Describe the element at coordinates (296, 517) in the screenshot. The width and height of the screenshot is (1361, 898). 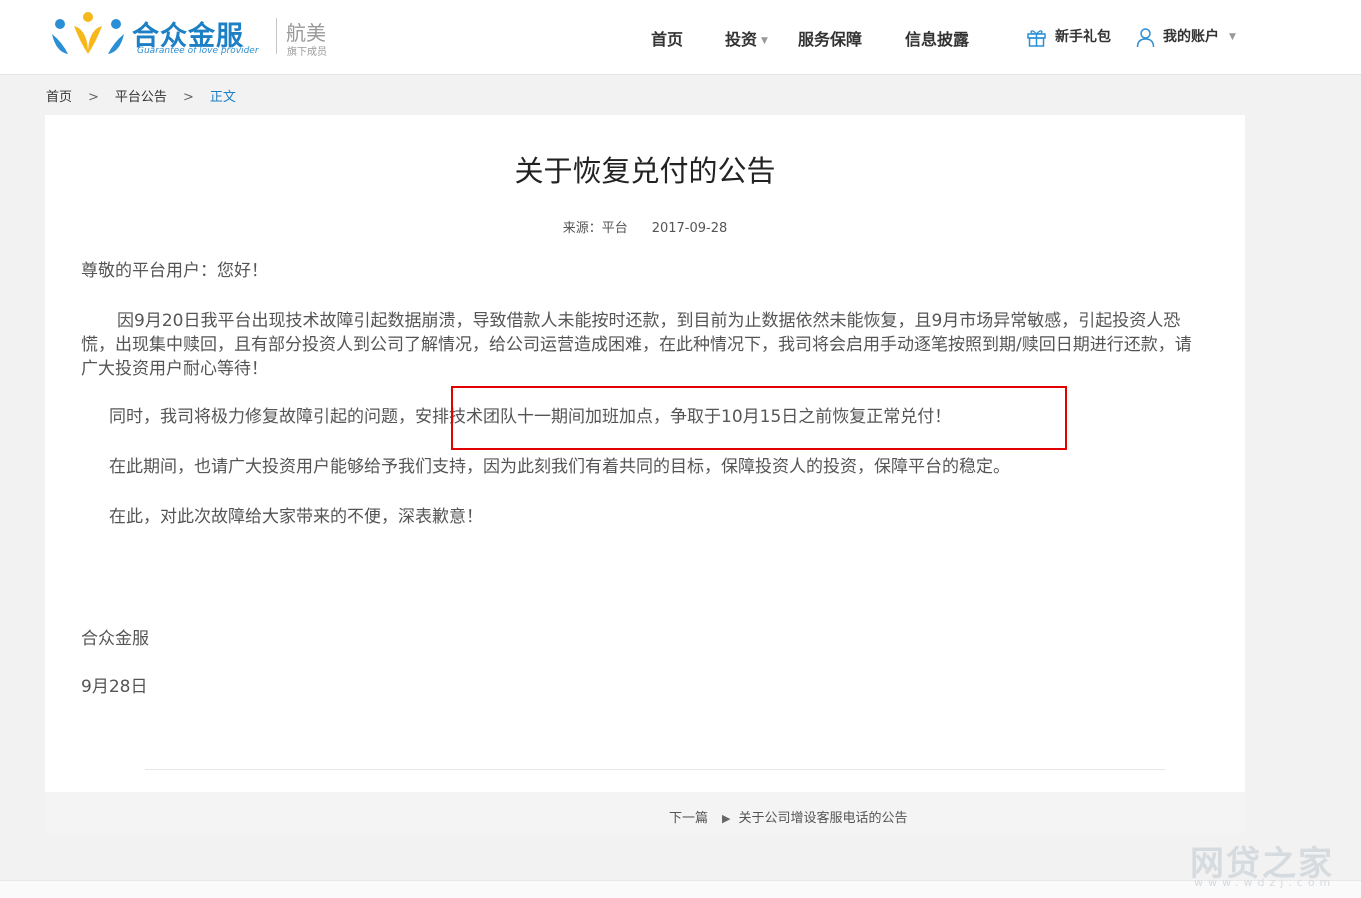
I see `paragraph: 在此，对此次故障给大家带来的不便，深表歉意！` at that location.